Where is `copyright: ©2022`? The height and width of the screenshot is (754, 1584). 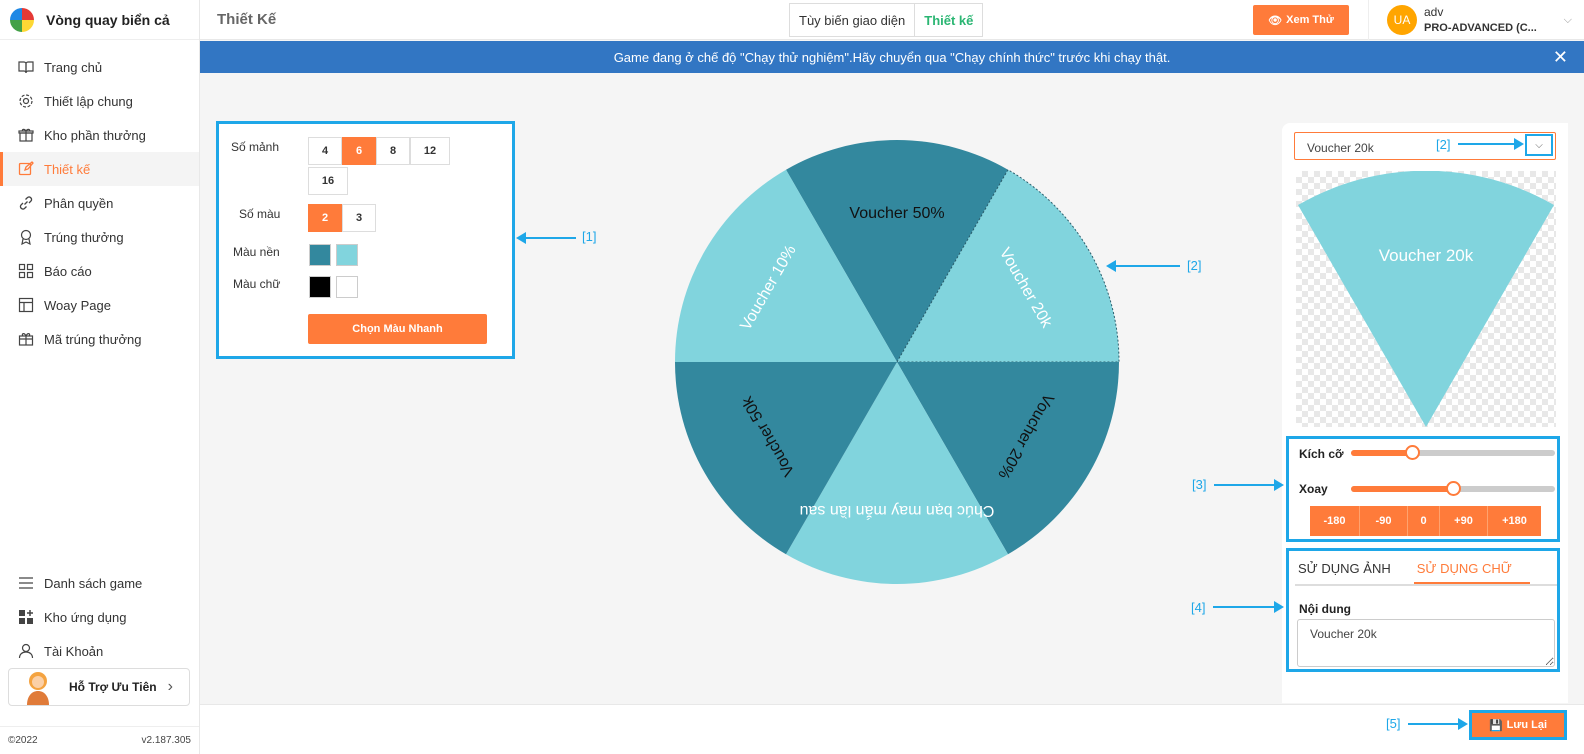 copyright: ©2022 is located at coordinates (23, 740).